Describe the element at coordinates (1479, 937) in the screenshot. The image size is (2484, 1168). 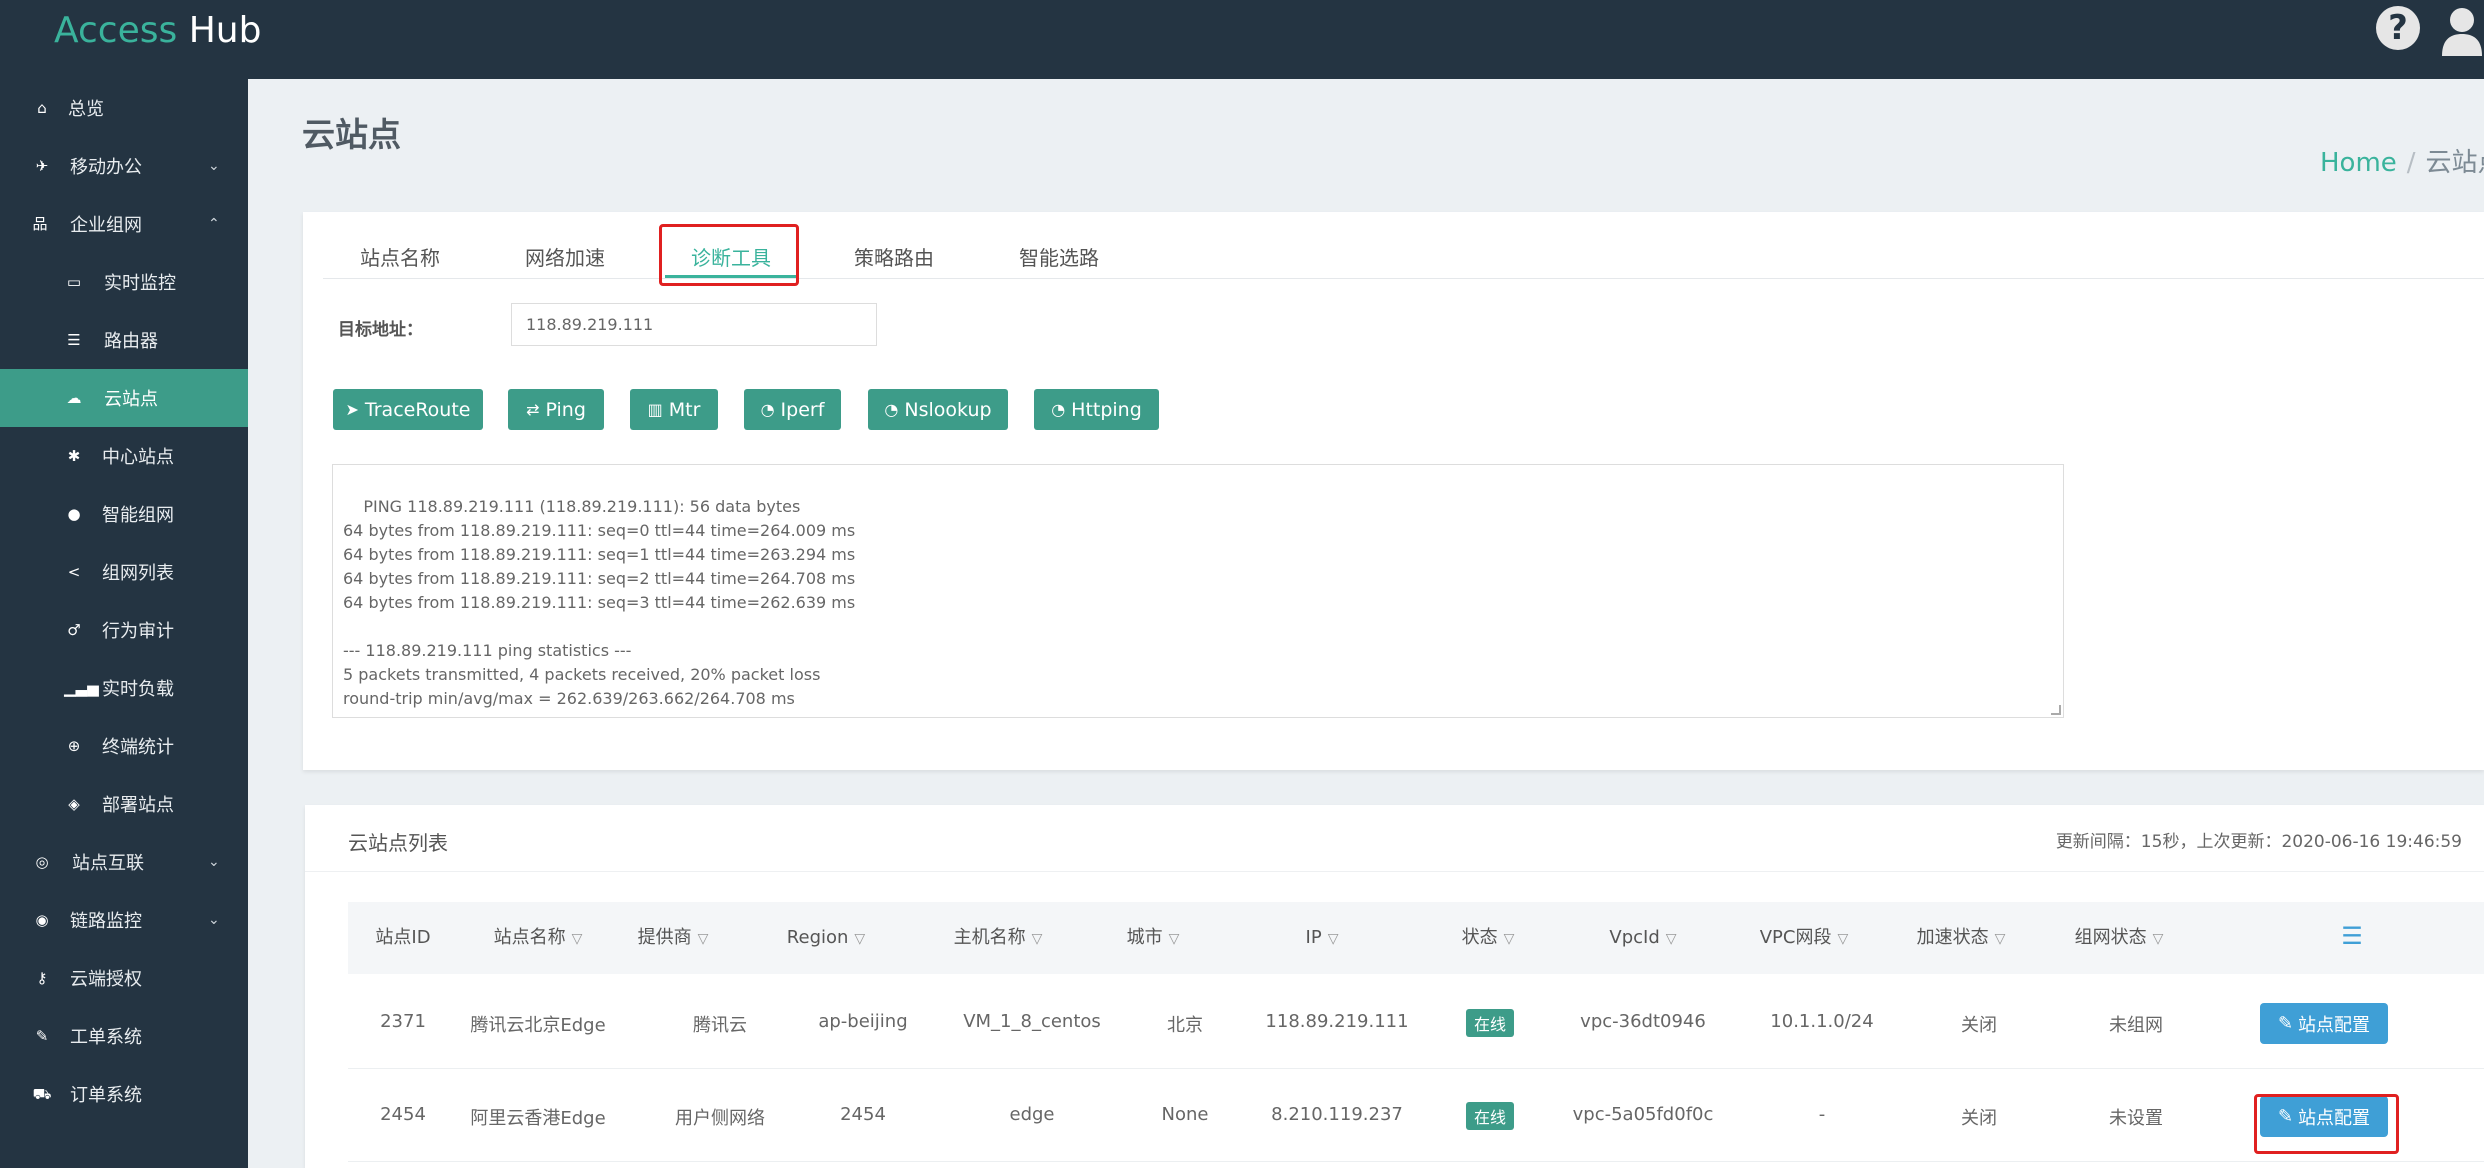
I see `column-header-label: 状态` at that location.